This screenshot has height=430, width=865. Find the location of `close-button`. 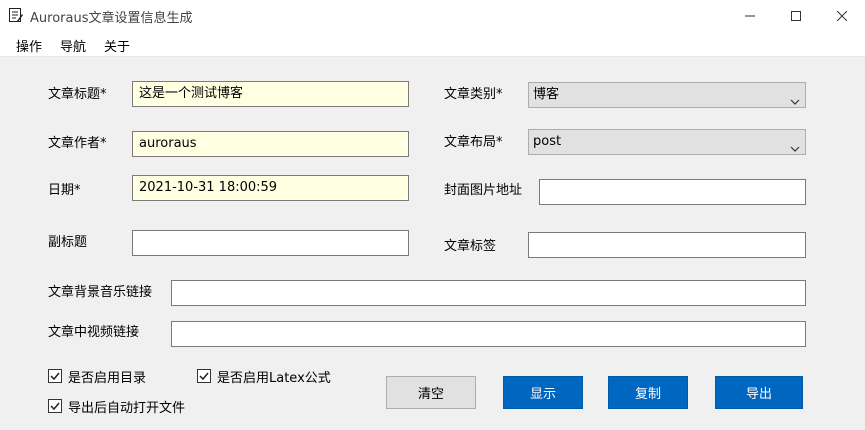

close-button is located at coordinates (842, 16).